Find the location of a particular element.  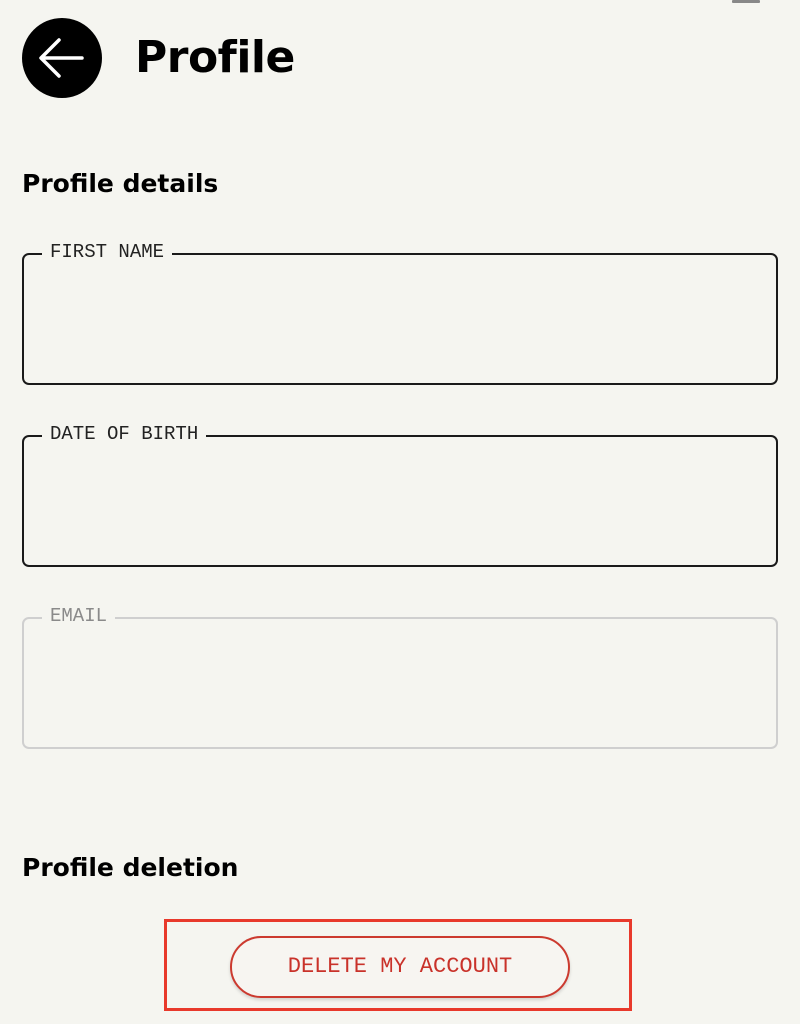

date-of-birth-input is located at coordinates (400, 497).